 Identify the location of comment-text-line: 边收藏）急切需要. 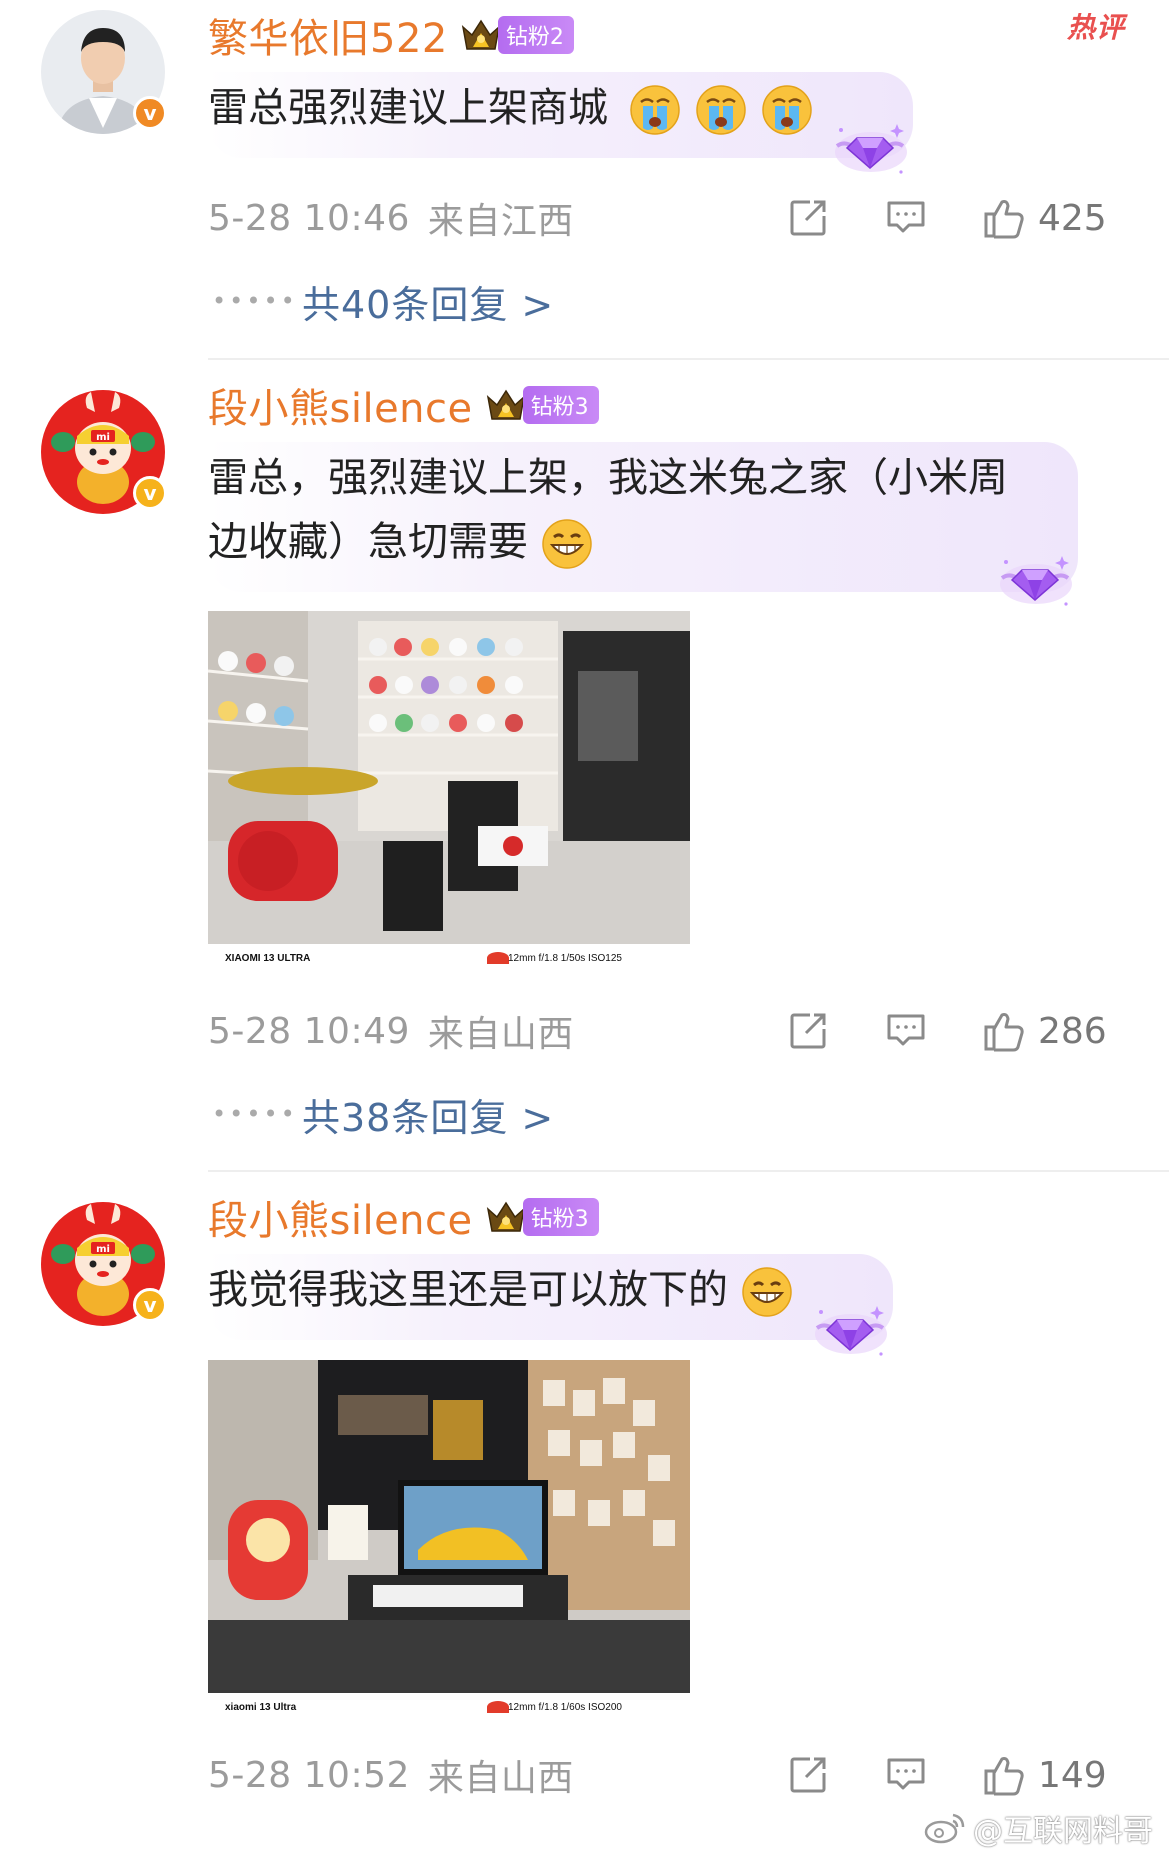
(368, 542).